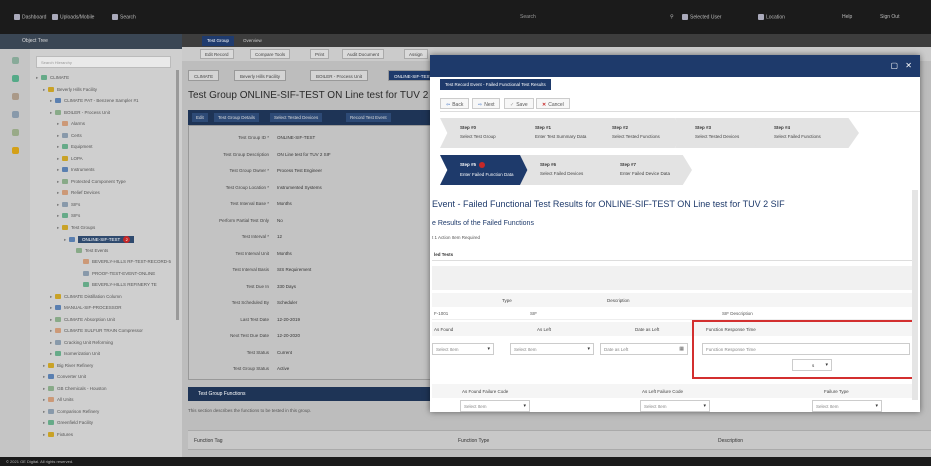 Image resolution: width=931 pixels, height=466 pixels. What do you see at coordinates (847, 17) in the screenshot?
I see `help-link: Help` at bounding box center [847, 17].